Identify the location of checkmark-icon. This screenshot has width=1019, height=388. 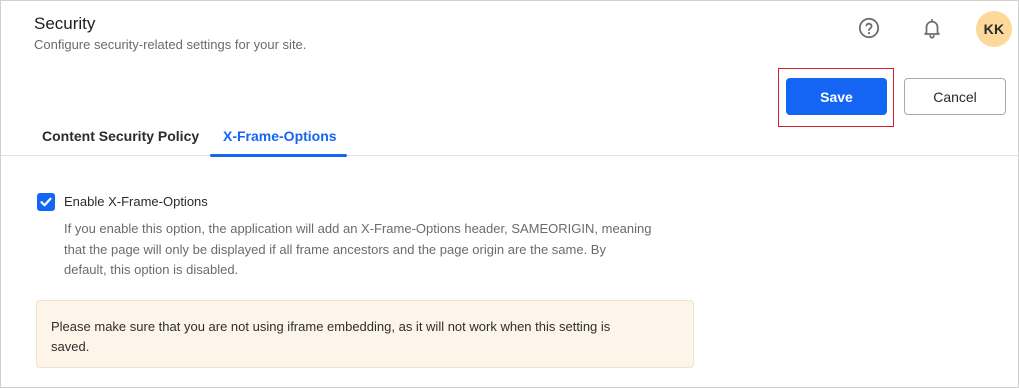
(46, 202).